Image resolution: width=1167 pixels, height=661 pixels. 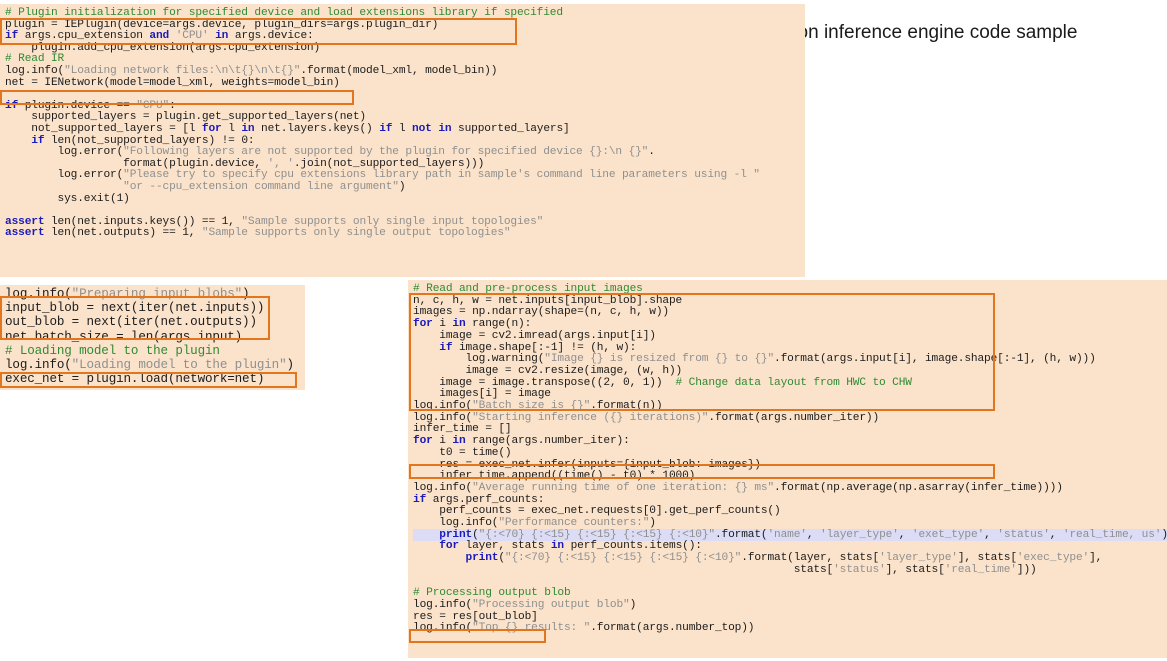 I want to click on highlight-box-plugin-init, so click(x=258, y=31).